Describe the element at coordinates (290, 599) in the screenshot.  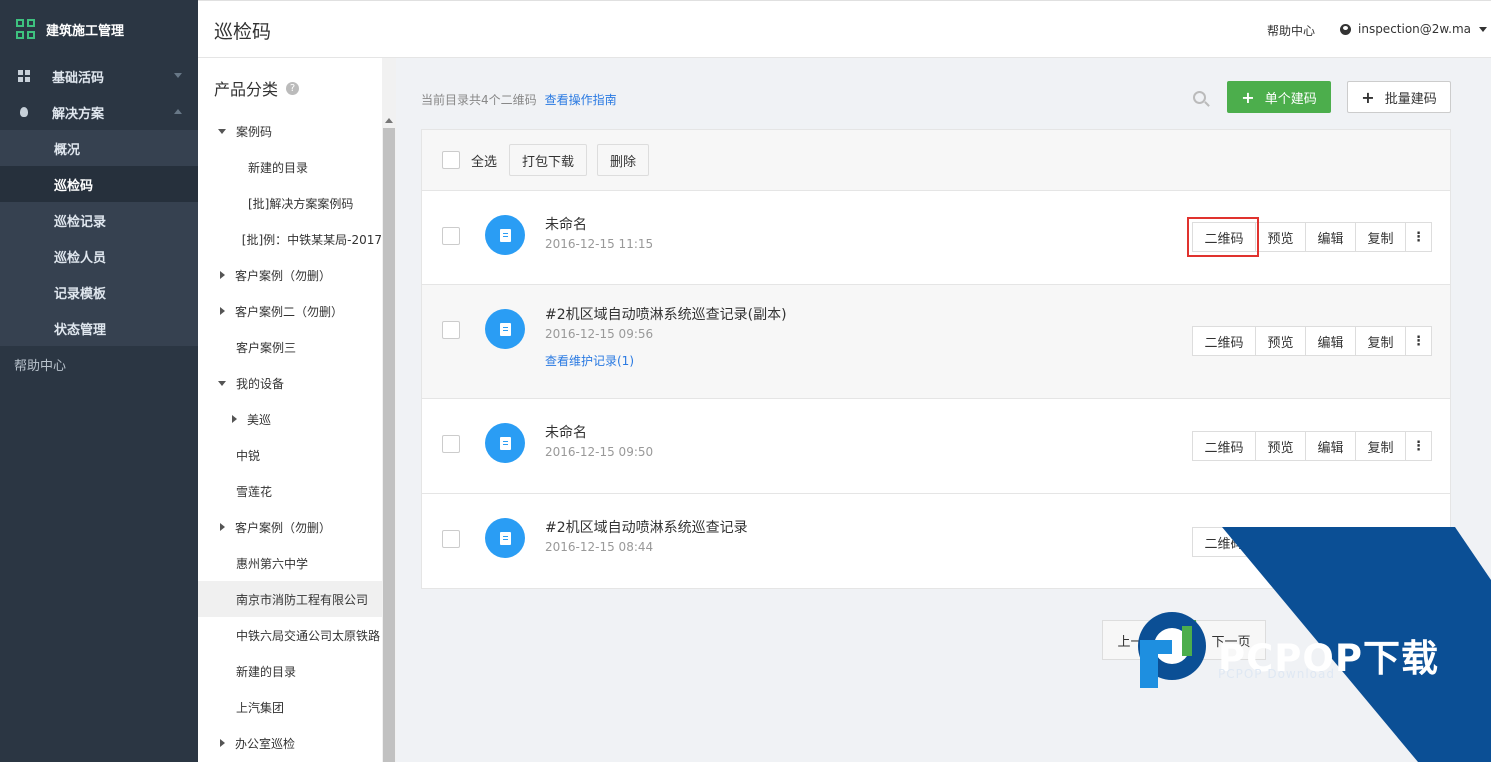
I see `category-node: 南京市消防工程有限公司` at that location.